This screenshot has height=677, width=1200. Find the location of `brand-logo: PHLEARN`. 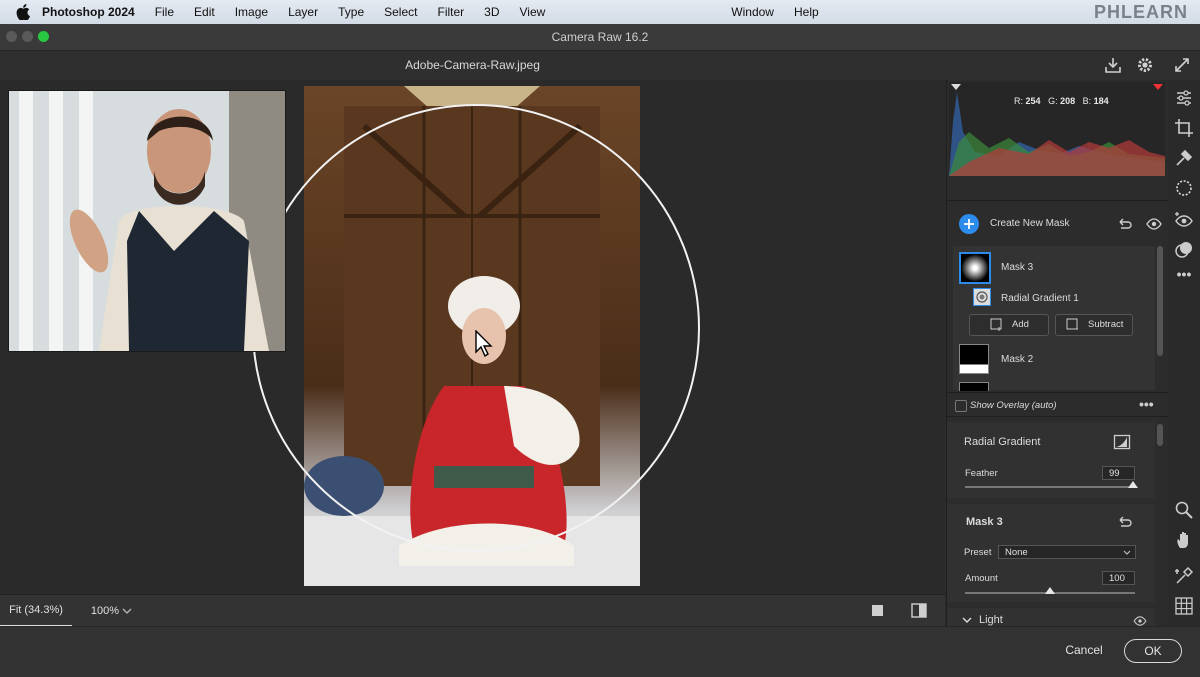

brand-logo: PHLEARN is located at coordinates (1140, 12).